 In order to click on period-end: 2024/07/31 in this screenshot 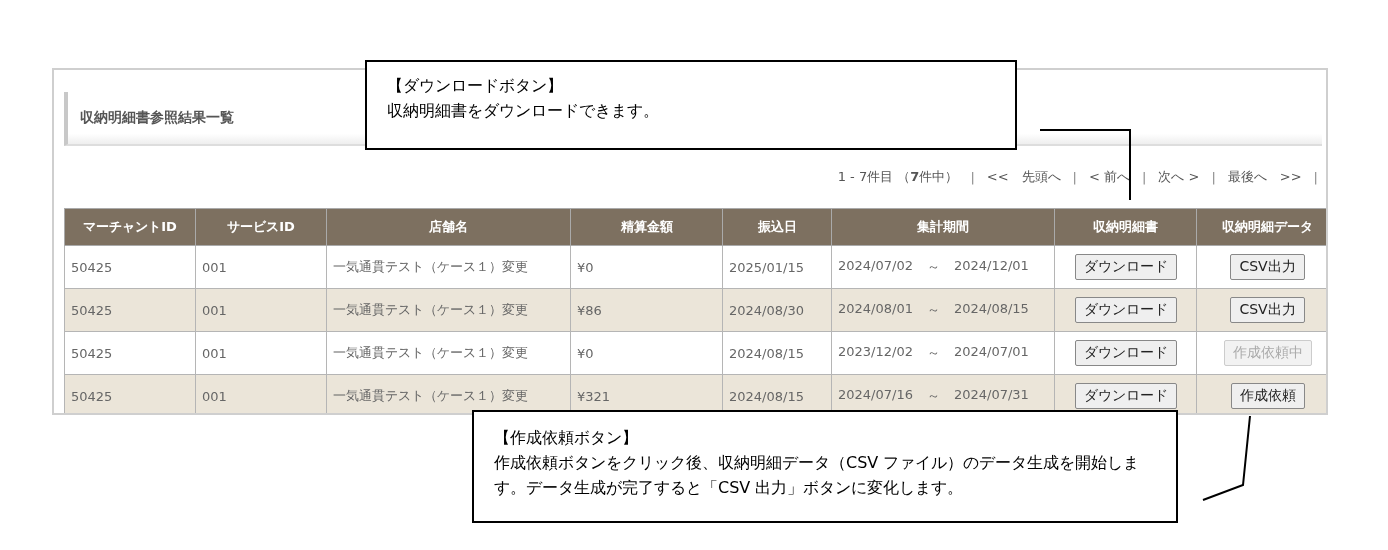, I will do `click(991, 395)`.